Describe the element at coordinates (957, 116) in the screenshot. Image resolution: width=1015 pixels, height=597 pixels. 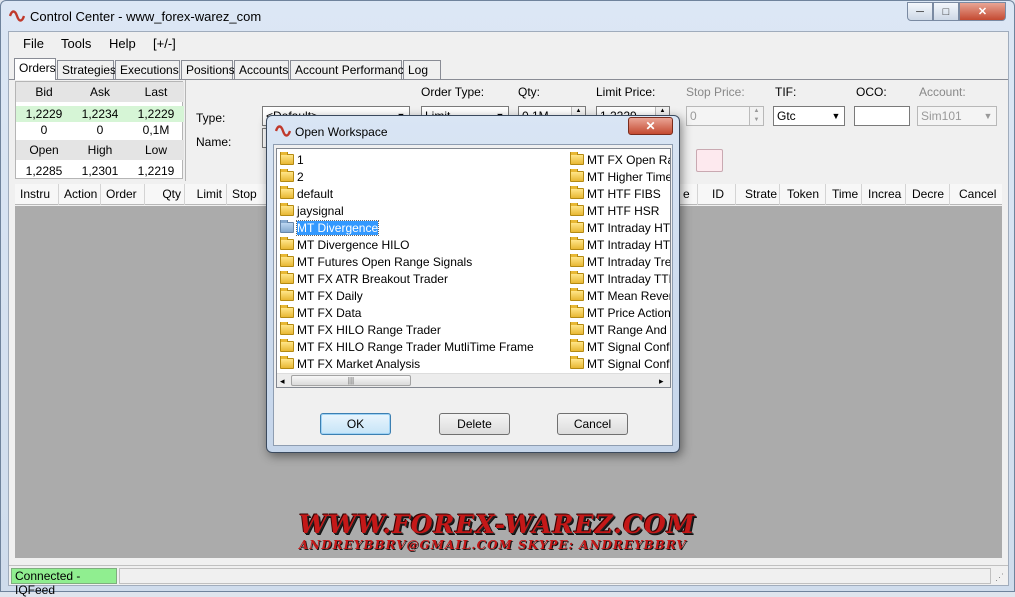
I see `account-dropdown: Sim101 ▼` at that location.